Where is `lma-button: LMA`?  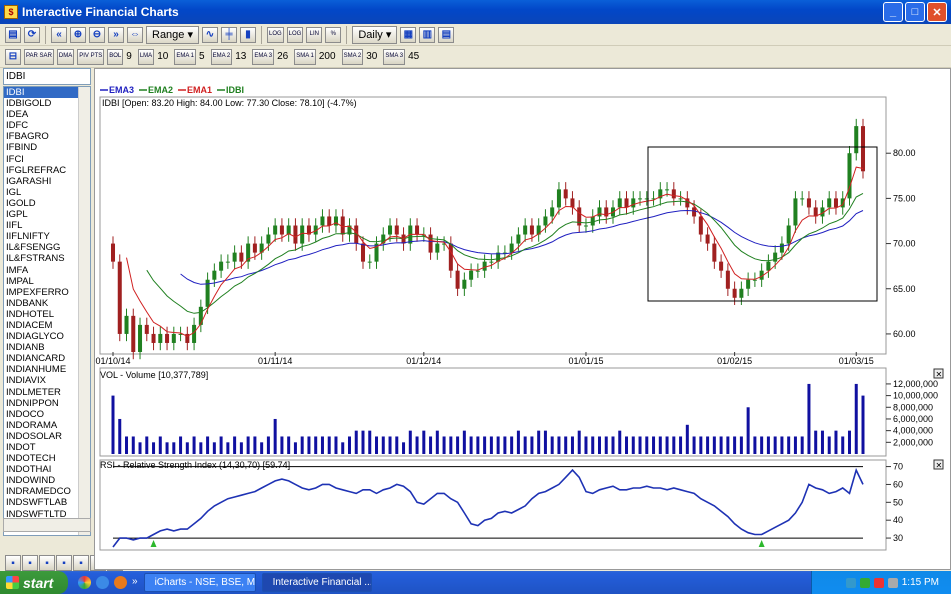
lma-button: LMA is located at coordinates (146, 56).